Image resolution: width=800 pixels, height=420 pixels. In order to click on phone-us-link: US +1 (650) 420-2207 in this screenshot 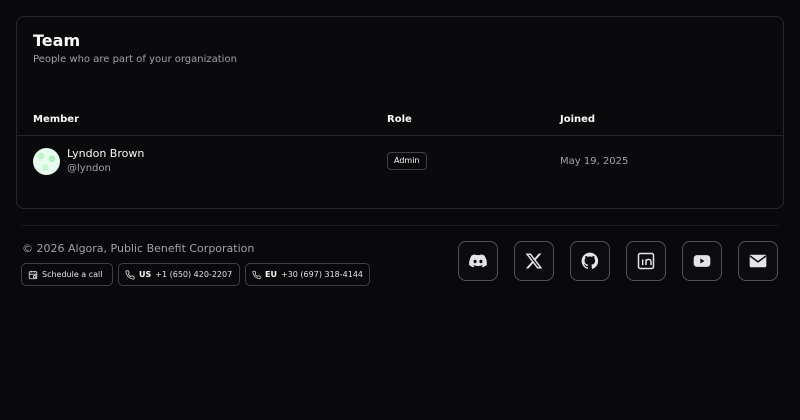, I will do `click(179, 274)`.